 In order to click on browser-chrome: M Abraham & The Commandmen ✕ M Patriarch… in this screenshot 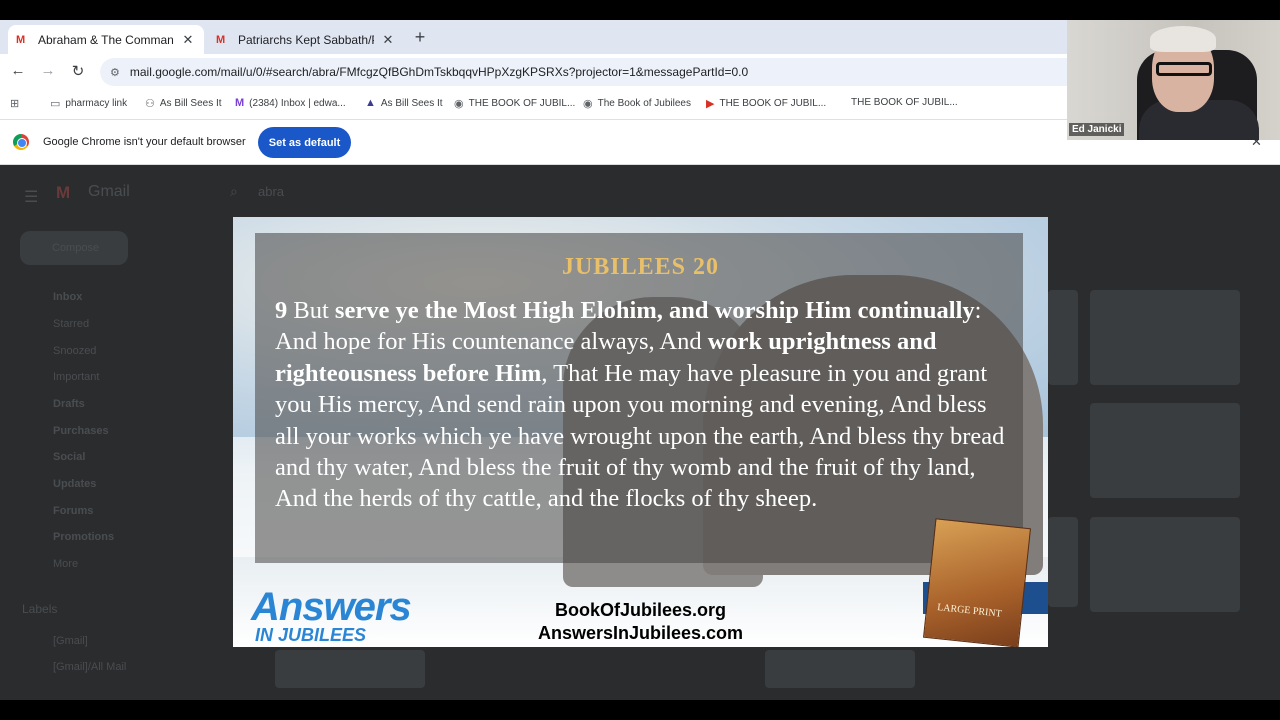, I will do `click(533, 70)`.